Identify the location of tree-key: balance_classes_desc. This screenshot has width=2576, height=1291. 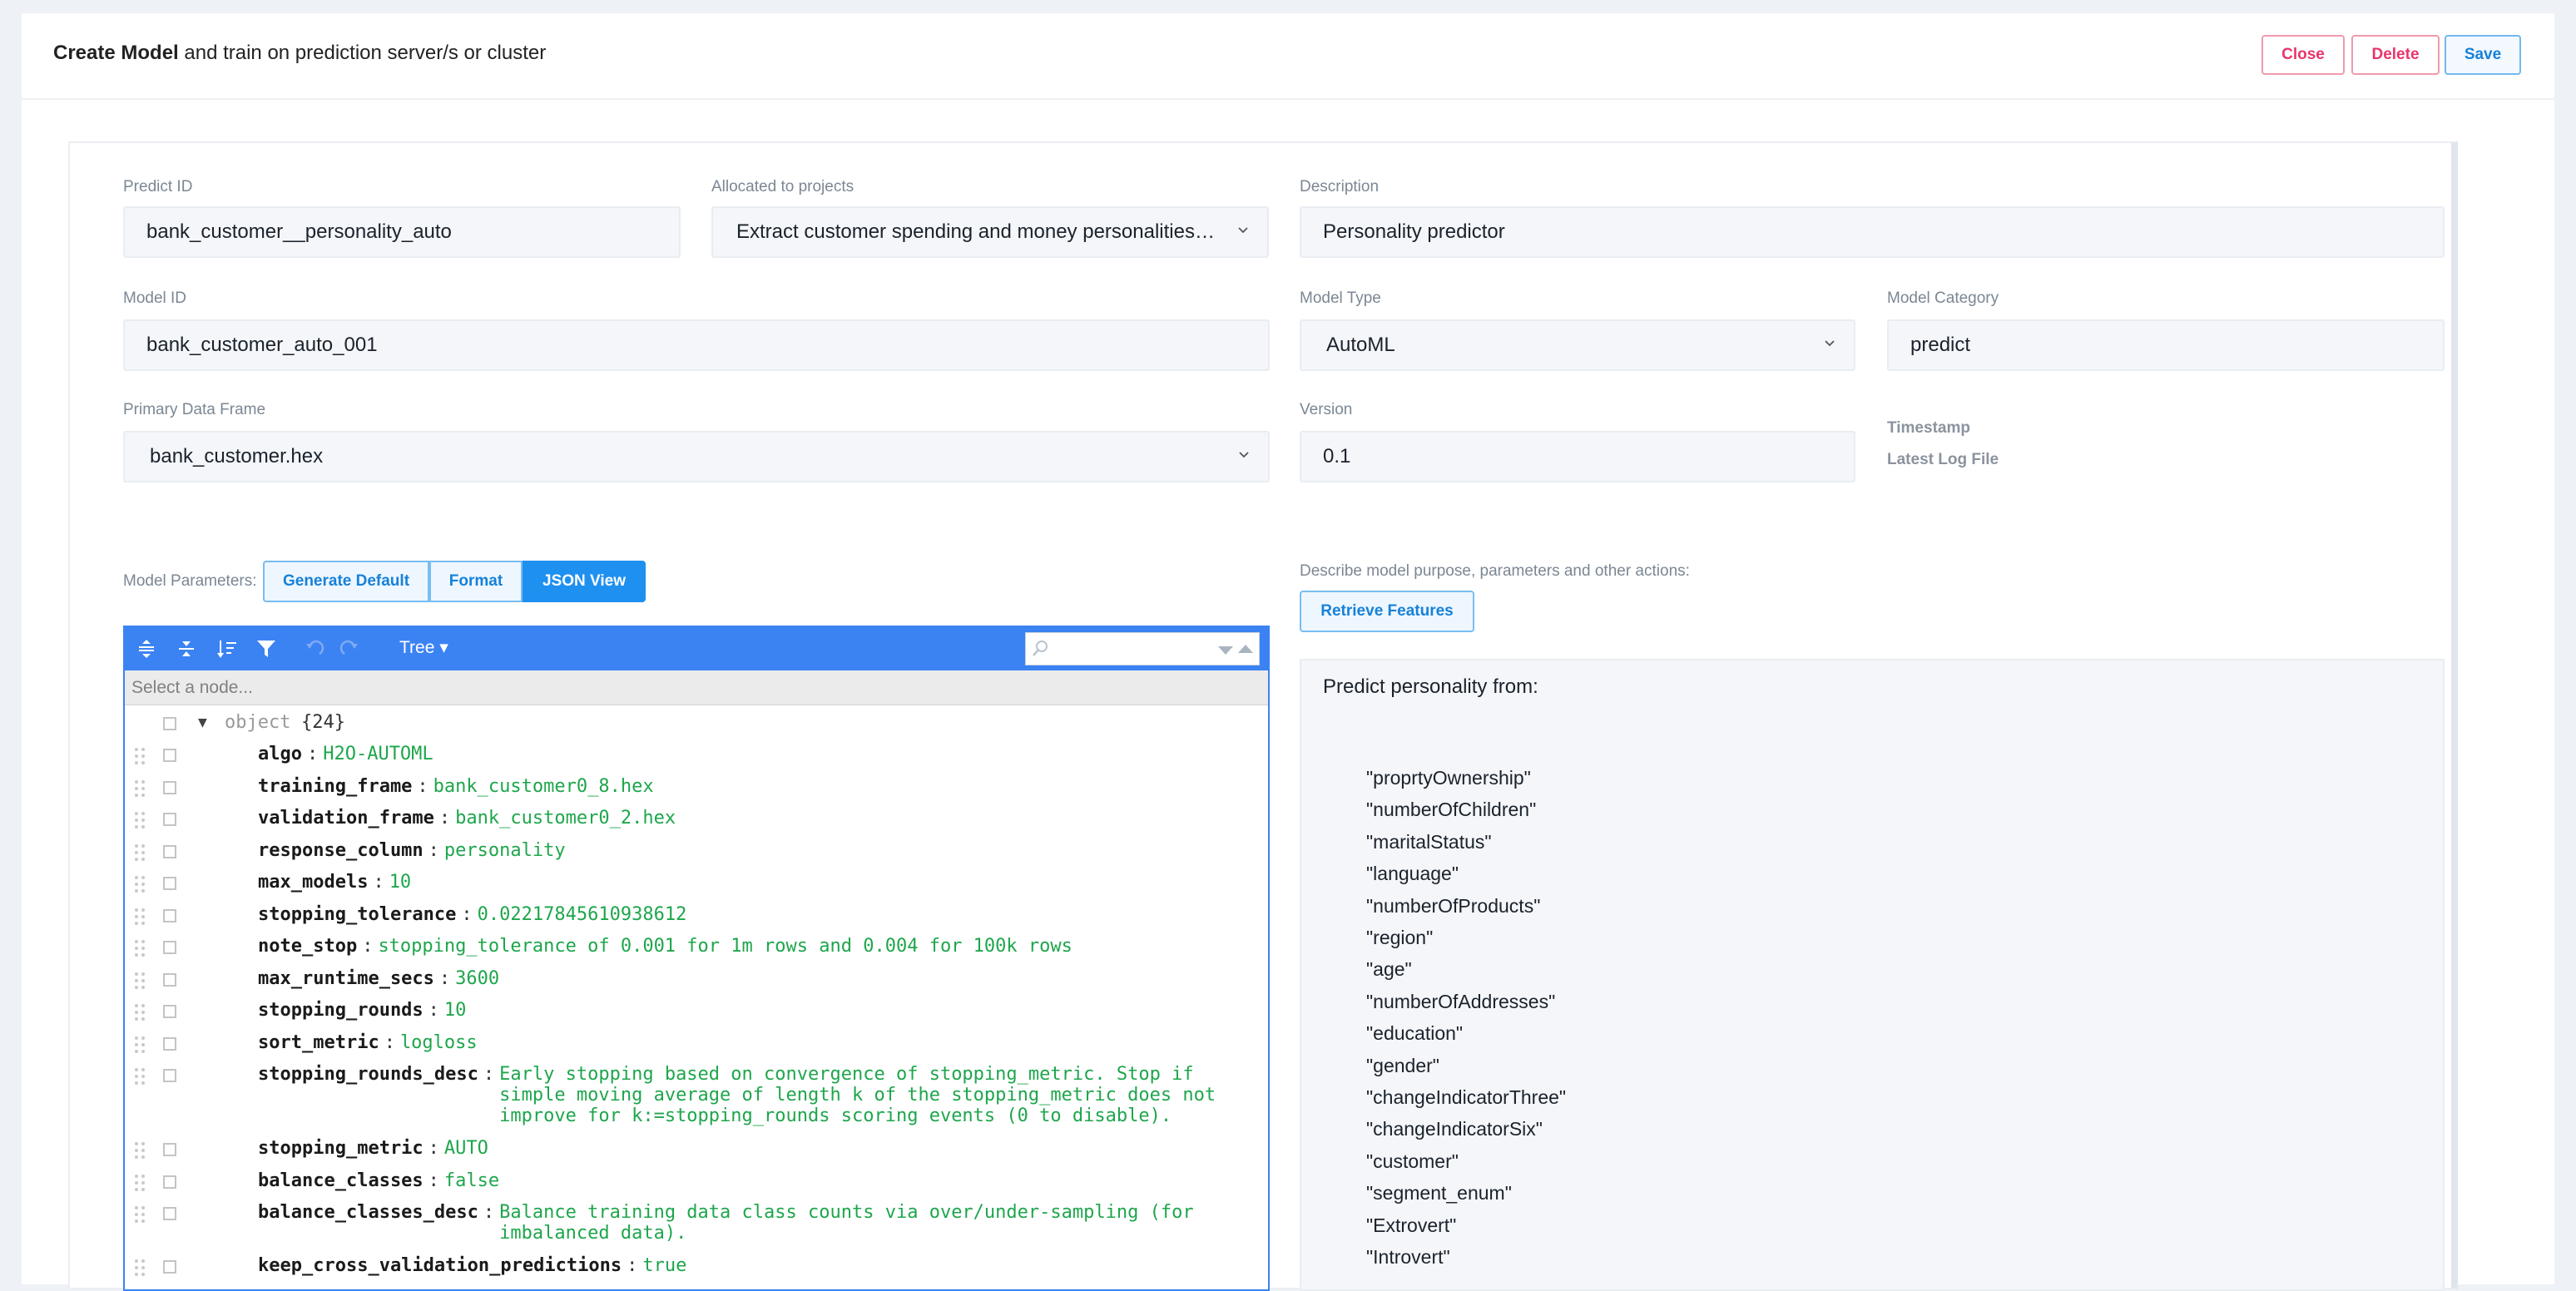
(368, 1212).